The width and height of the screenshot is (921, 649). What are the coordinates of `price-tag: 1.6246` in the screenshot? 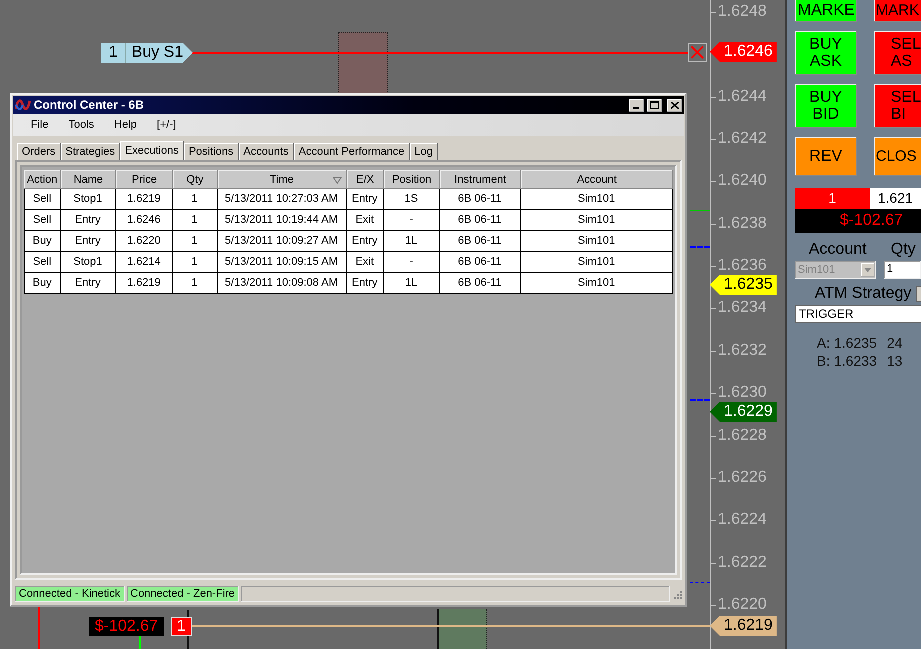 It's located at (743, 52).